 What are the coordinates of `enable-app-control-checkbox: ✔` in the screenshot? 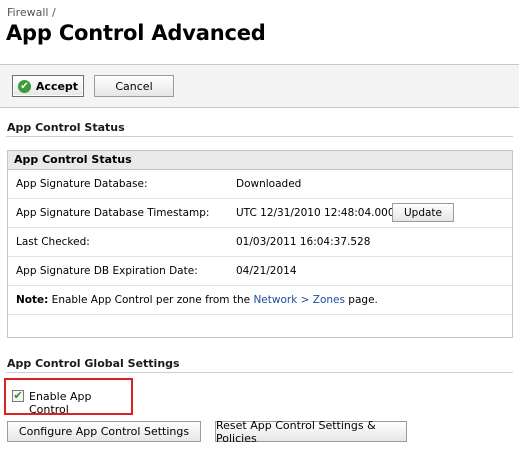 It's located at (18, 396).